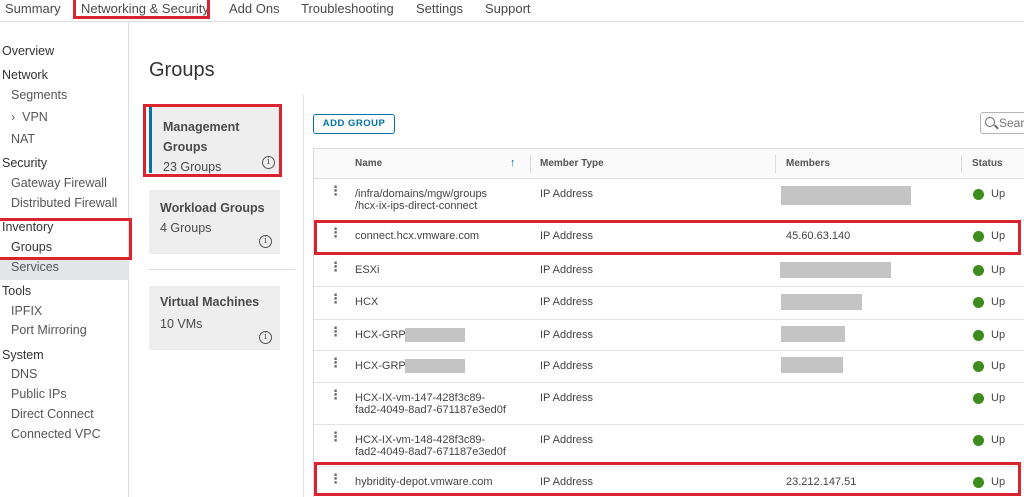  I want to click on tab-troubleshooting: Troubleshooting, so click(347, 11).